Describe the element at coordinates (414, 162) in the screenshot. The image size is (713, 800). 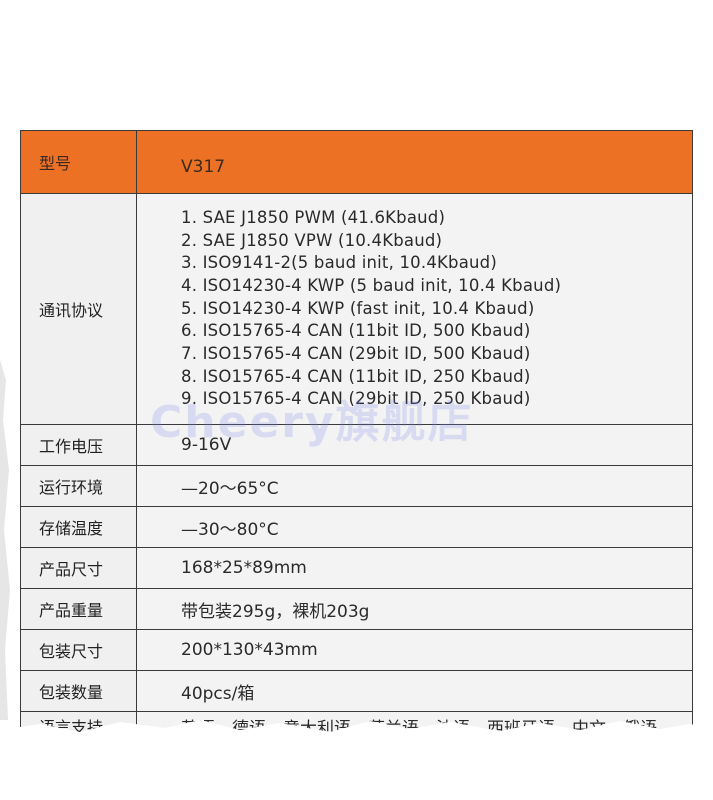
I see `model-value: V317` at that location.